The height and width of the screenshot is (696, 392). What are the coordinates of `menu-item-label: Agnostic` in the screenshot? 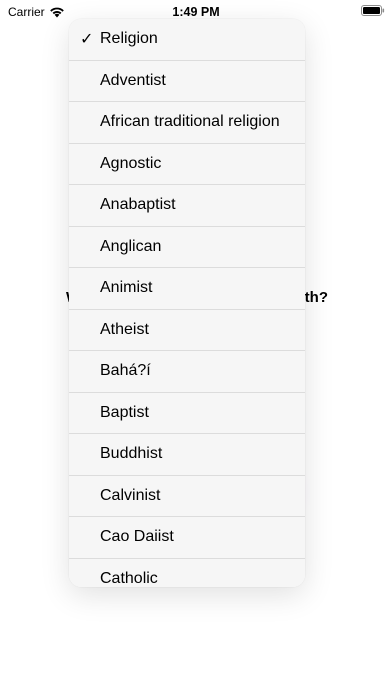 It's located at (131, 163).